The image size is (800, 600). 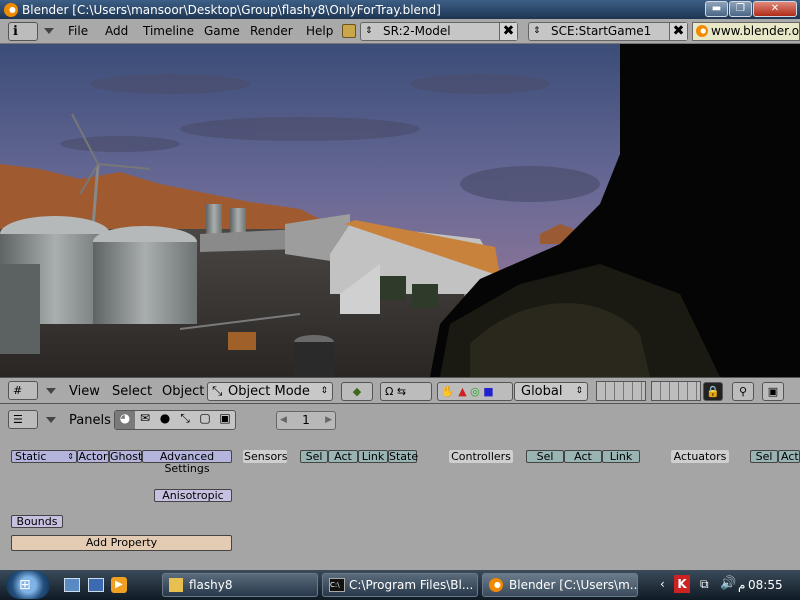 What do you see at coordinates (740, 9) in the screenshot?
I see `maximize-button: ❐` at bounding box center [740, 9].